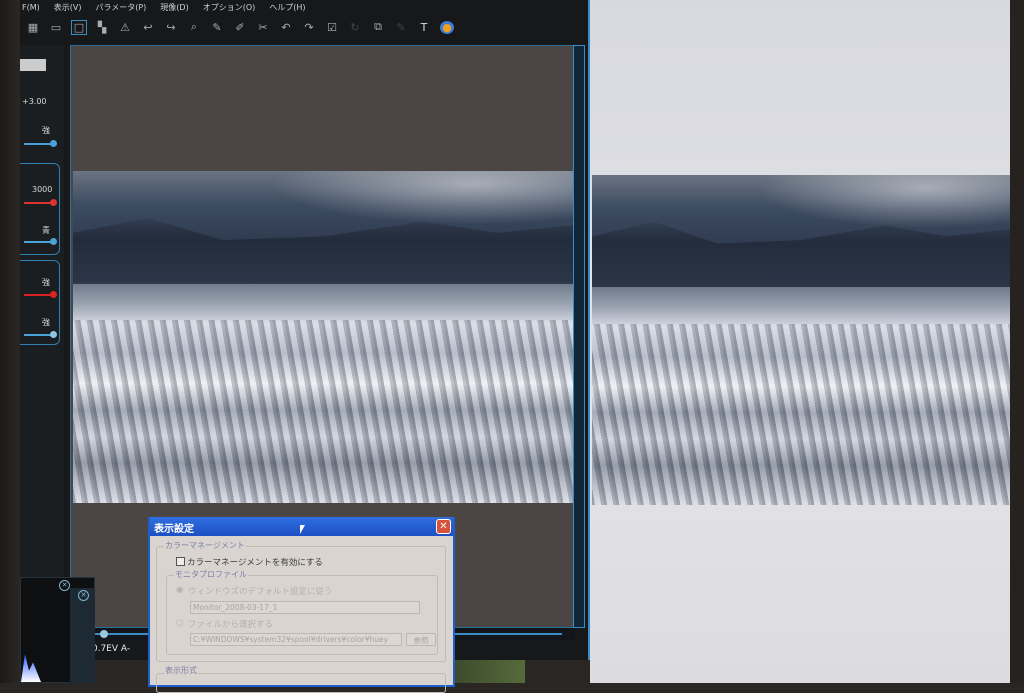 The image size is (1024, 693). What do you see at coordinates (174, 7) in the screenshot?
I see `menu-develop: 現像(D)` at bounding box center [174, 7].